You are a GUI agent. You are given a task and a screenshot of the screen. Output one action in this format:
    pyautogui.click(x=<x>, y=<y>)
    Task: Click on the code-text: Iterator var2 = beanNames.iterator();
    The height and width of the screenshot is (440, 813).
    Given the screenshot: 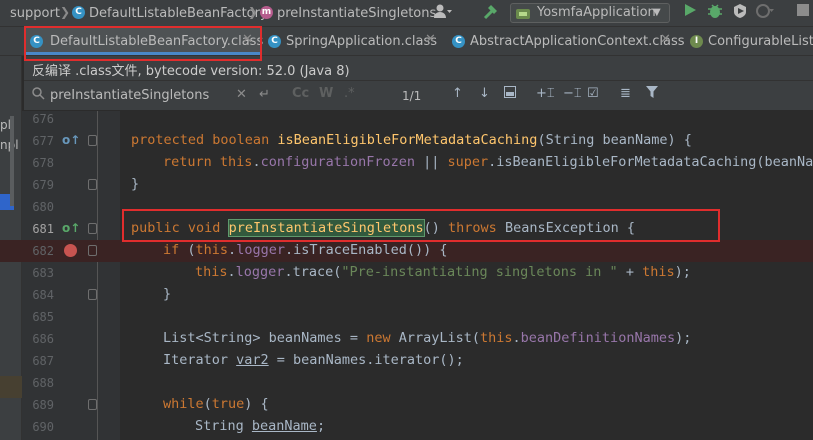 What is the action you would take?
    pyautogui.click(x=313, y=360)
    